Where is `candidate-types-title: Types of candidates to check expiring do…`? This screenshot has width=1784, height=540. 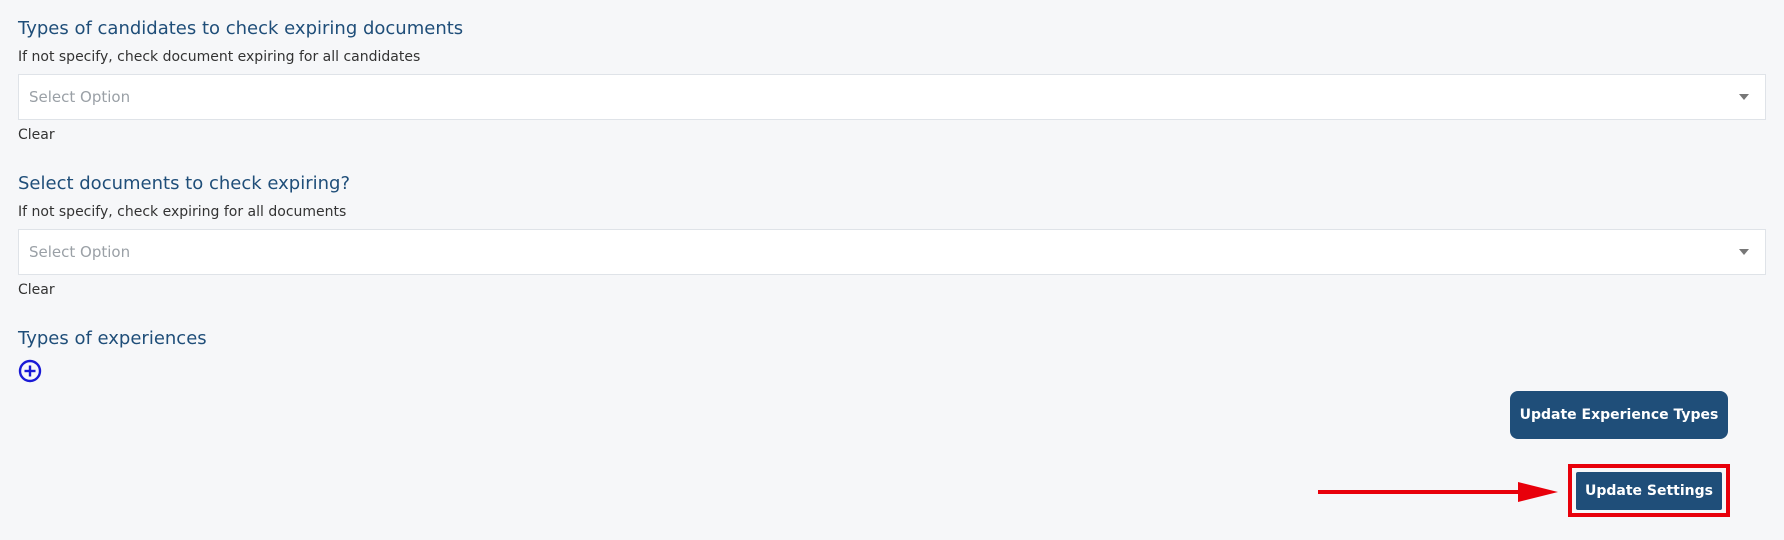 candidate-types-title: Types of candidates to check expiring do… is located at coordinates (241, 28).